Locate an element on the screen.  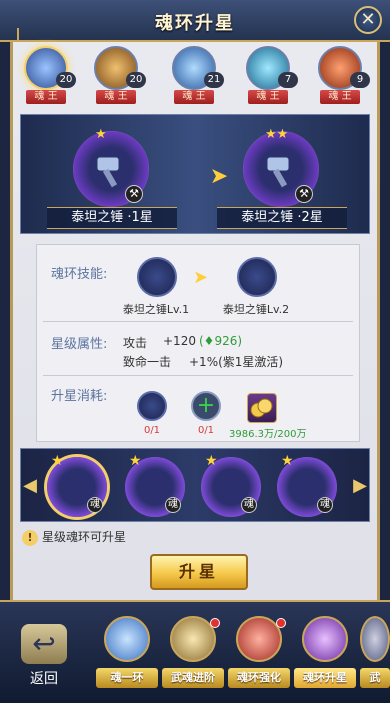
upgrade-star-button: 升星 is located at coordinates (199, 572).